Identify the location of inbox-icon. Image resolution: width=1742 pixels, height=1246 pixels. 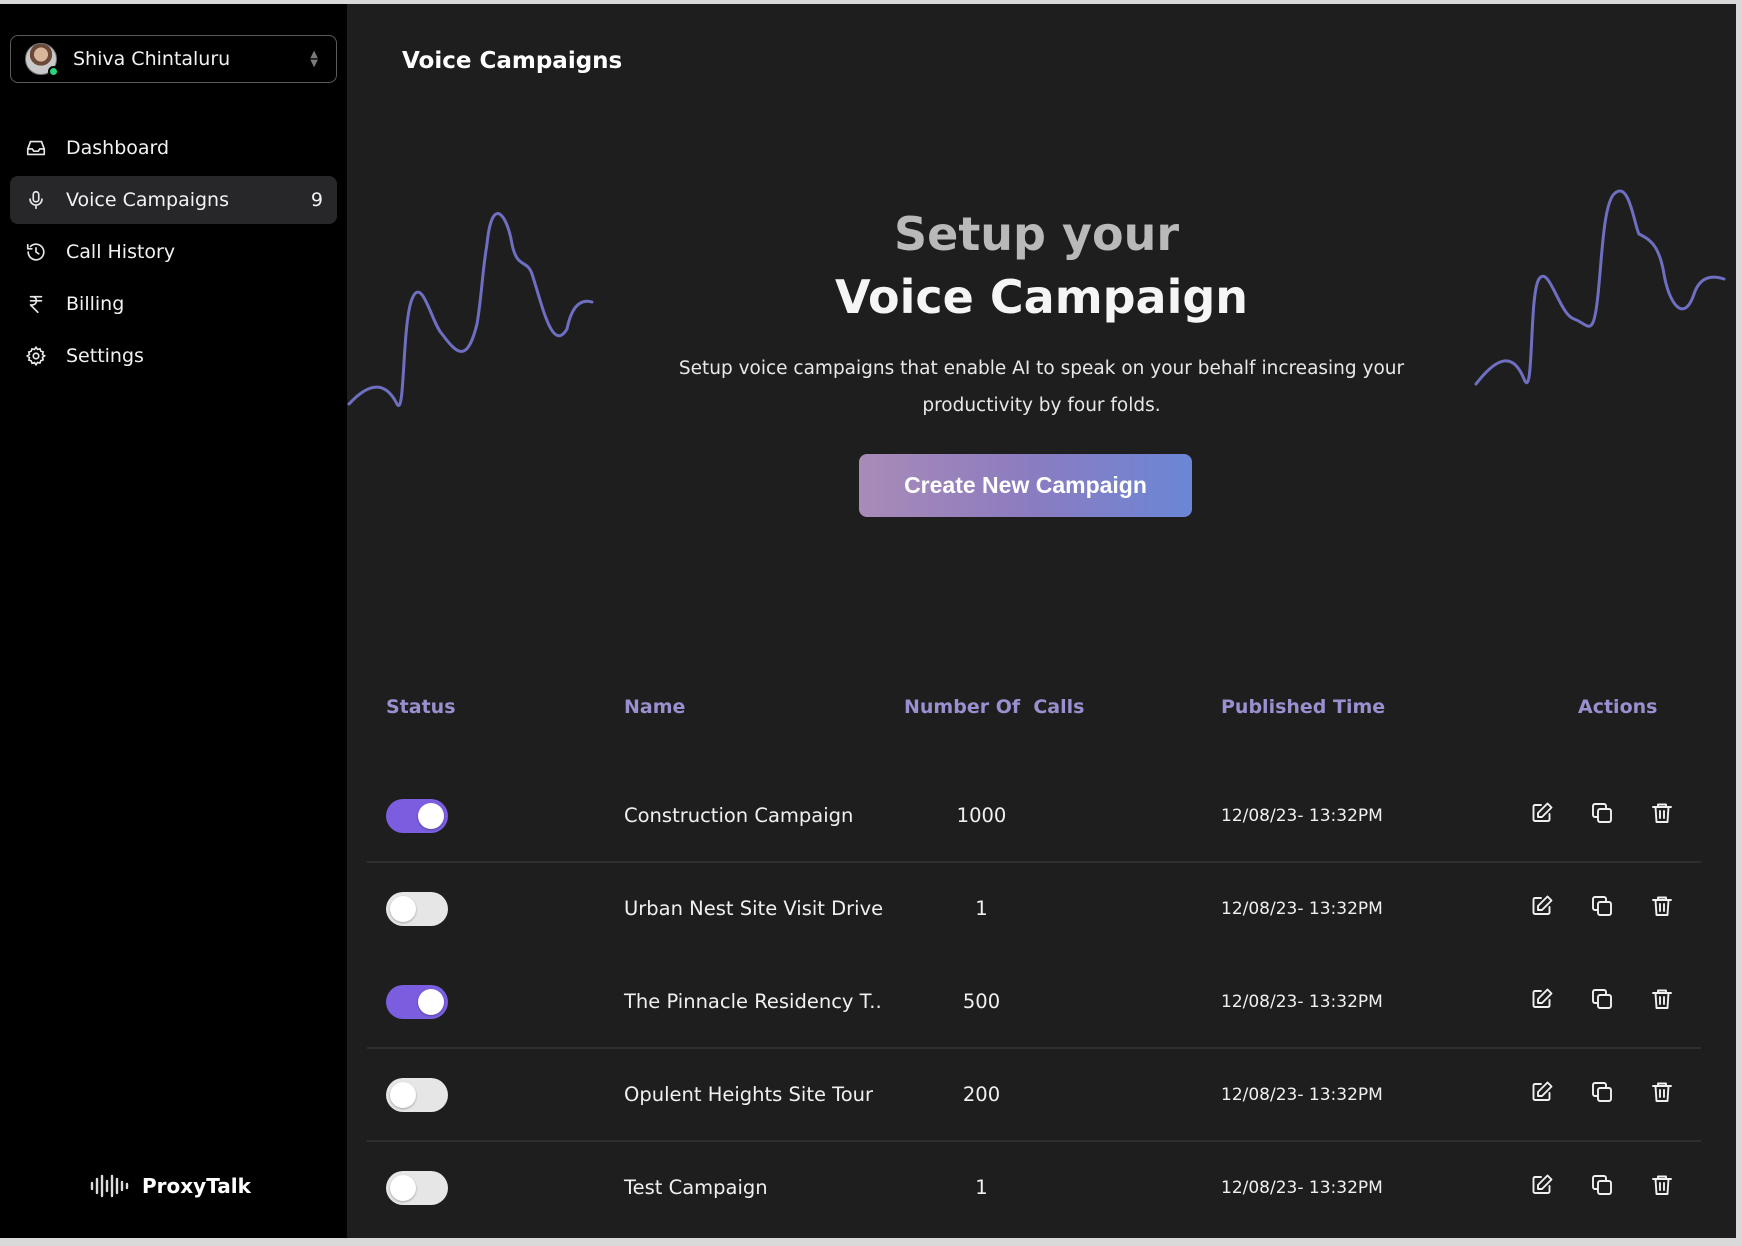
(36, 148).